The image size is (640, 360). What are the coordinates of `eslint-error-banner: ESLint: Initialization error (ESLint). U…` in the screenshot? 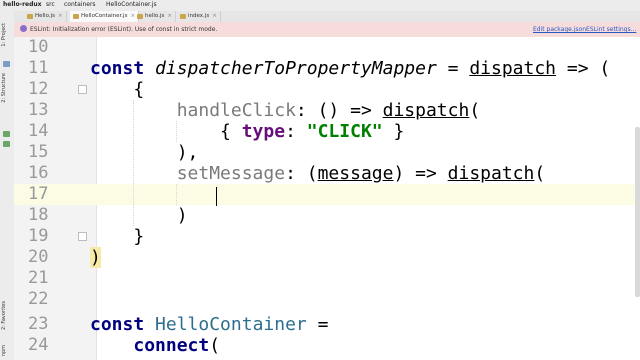 It's located at (327, 30).